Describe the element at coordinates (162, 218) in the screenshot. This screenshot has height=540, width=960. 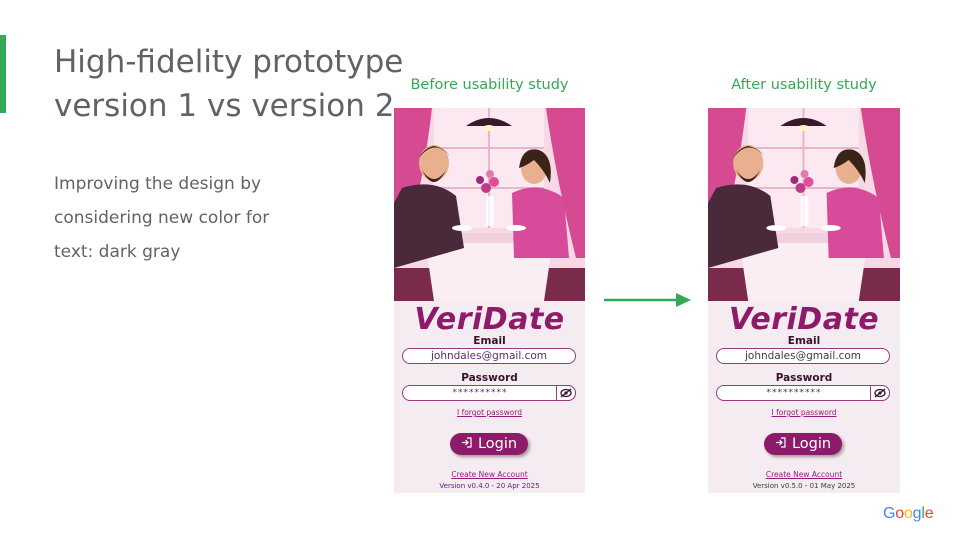
I see `subtitle-line-2: considering new color for` at that location.